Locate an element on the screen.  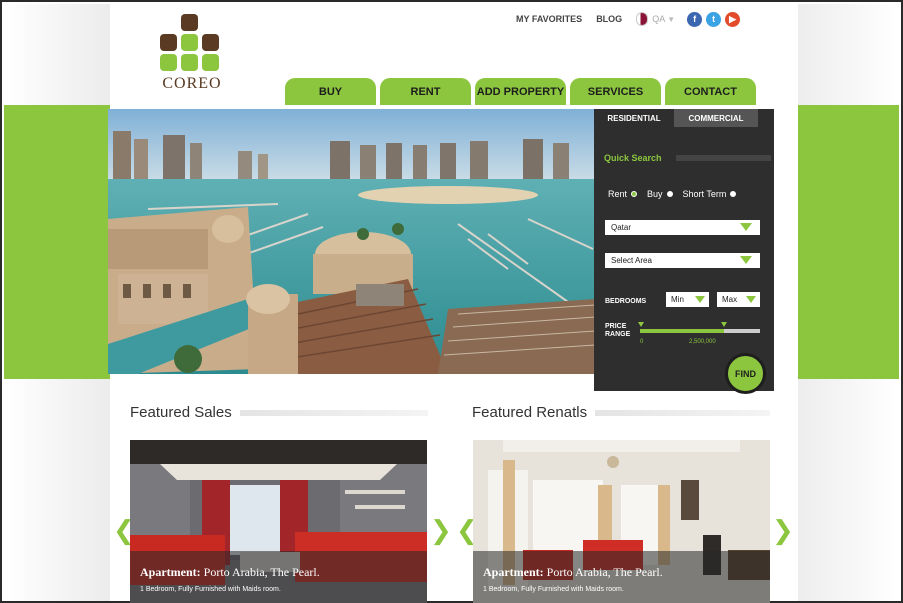
rent-radio: Rent is located at coordinates (623, 194).